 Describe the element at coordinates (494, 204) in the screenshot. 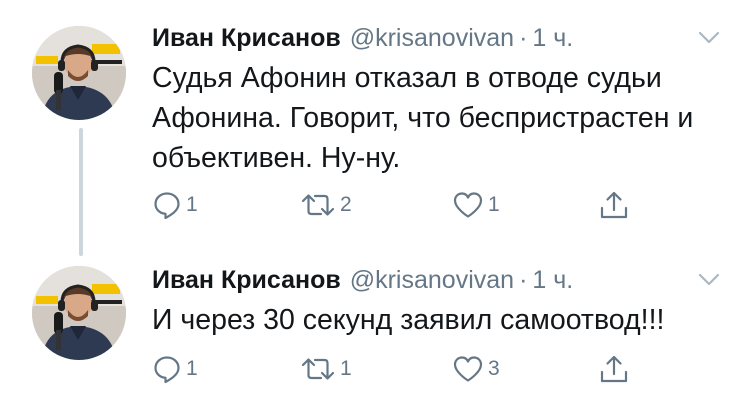

I see `like-count: 1` at that location.